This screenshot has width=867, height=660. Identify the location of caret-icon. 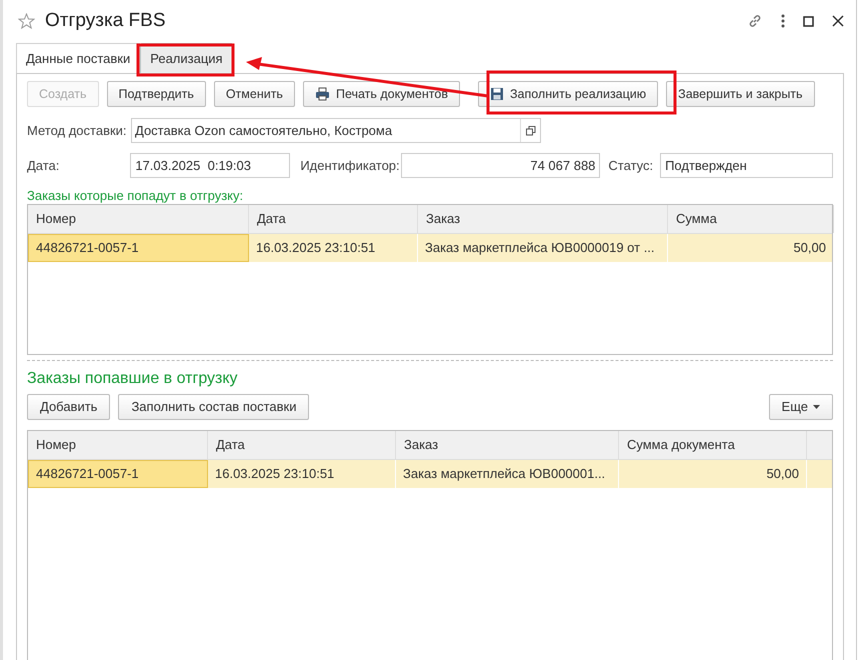
(816, 407).